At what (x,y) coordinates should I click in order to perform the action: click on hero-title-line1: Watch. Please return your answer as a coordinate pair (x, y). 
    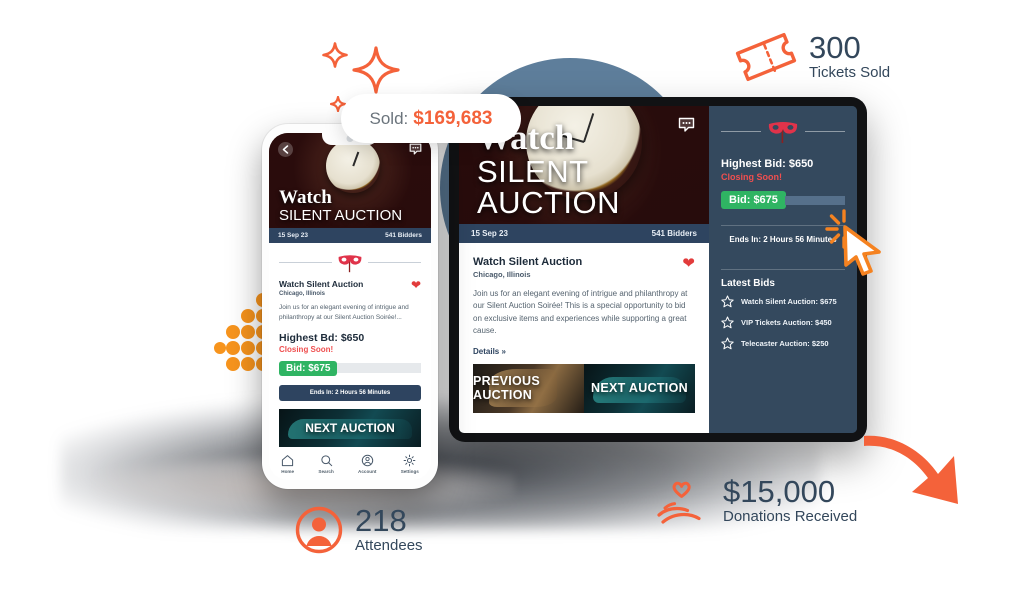
    Looking at the image, I should click on (305, 197).